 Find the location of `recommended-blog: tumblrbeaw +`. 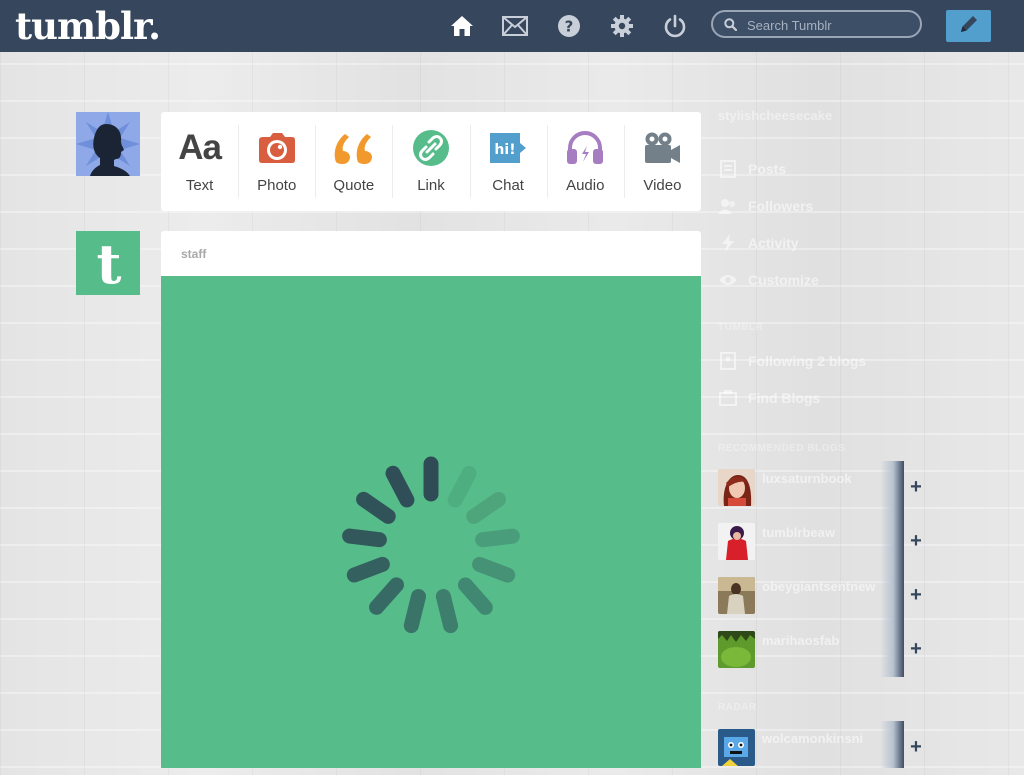

recommended-blog: tumblrbeaw + is located at coordinates (823, 542).